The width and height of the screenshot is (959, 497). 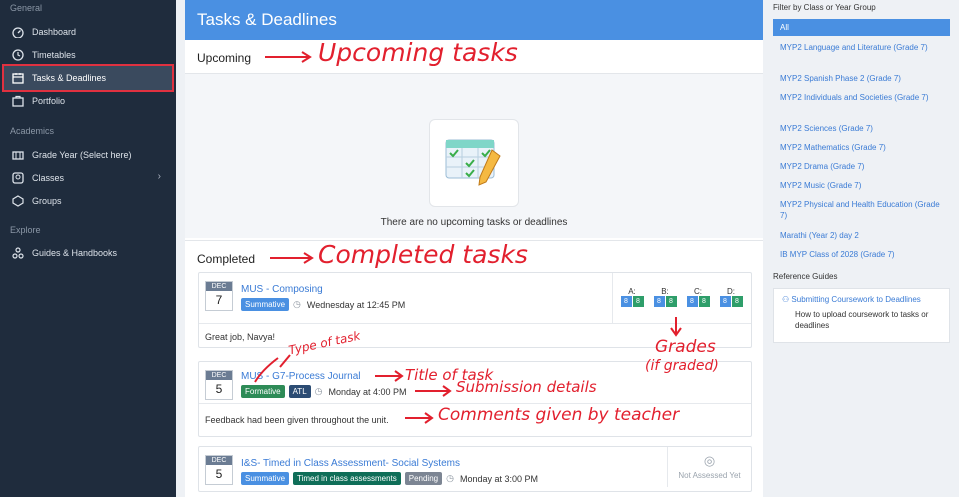 What do you see at coordinates (731, 291) in the screenshot?
I see `grade-label: D:` at bounding box center [731, 291].